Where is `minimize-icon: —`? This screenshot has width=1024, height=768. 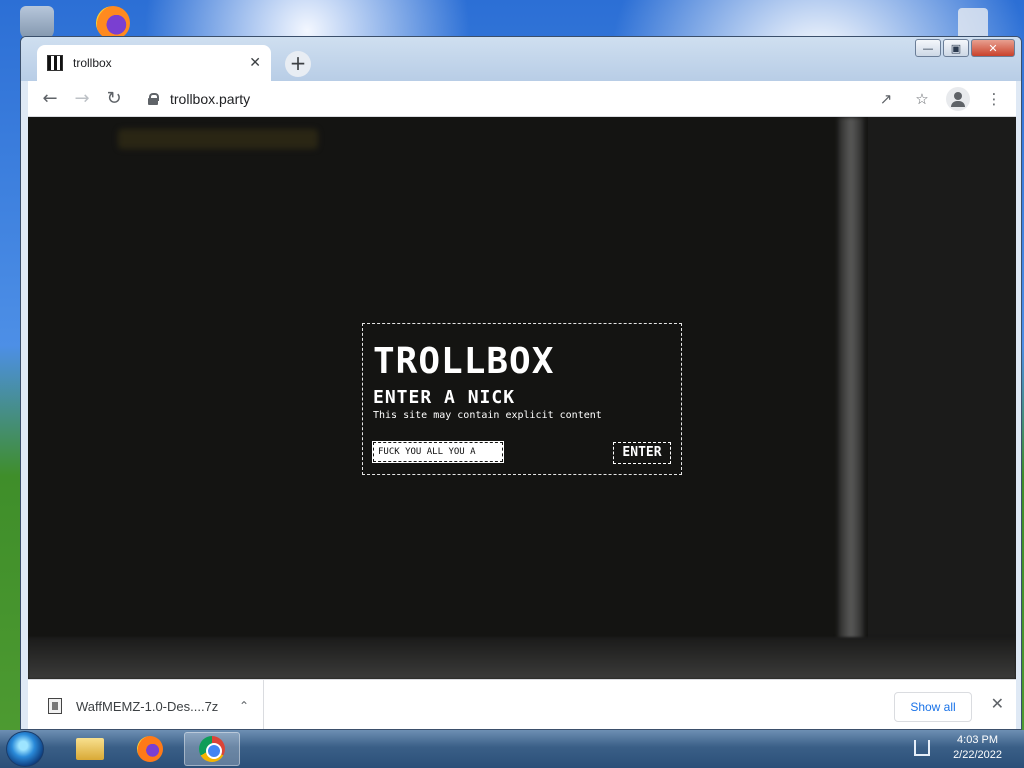 minimize-icon: — is located at coordinates (928, 48).